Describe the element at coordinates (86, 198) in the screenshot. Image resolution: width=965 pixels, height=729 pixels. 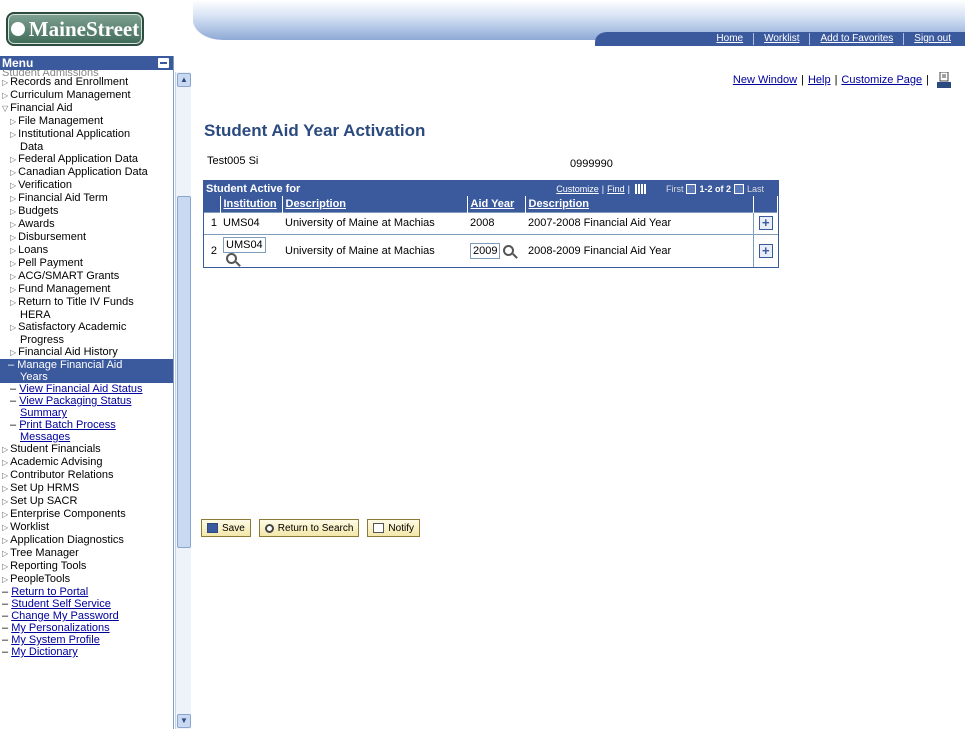
I see `menu-item-financial-aid-term: ▷ Financial Aid Term` at that location.